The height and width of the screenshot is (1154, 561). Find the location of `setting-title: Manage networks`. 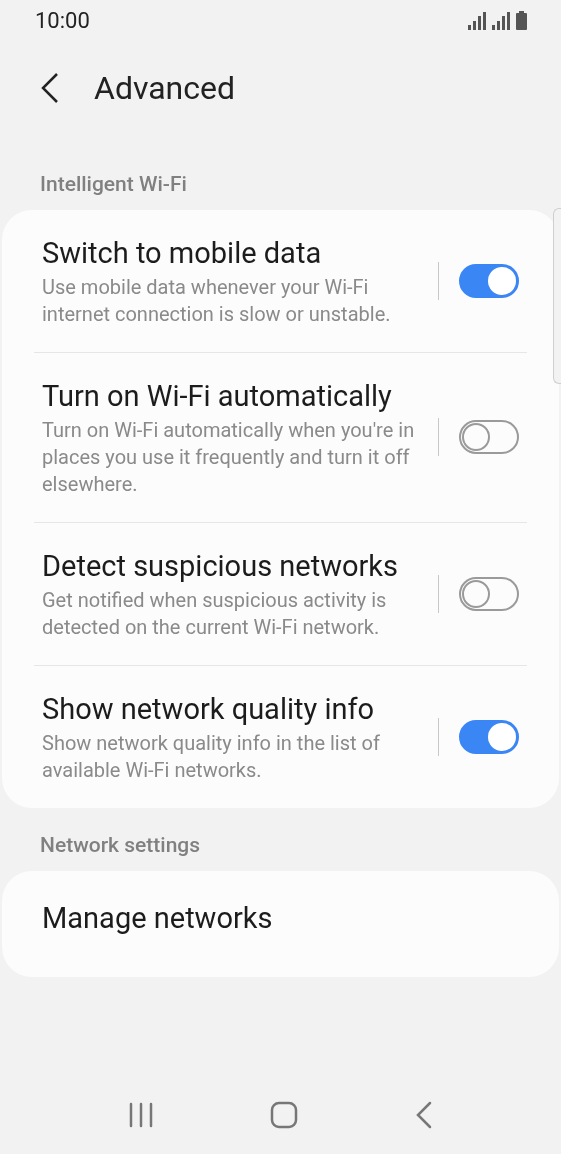

setting-title: Manage networks is located at coordinates (158, 918).